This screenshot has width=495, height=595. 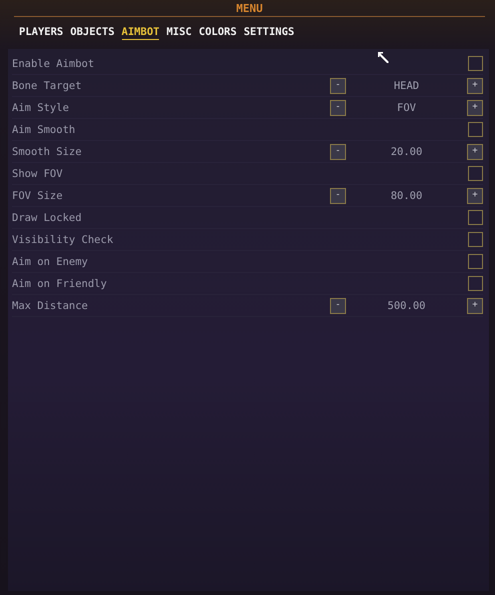 I want to click on option-label: Aim Smooth, so click(x=44, y=130).